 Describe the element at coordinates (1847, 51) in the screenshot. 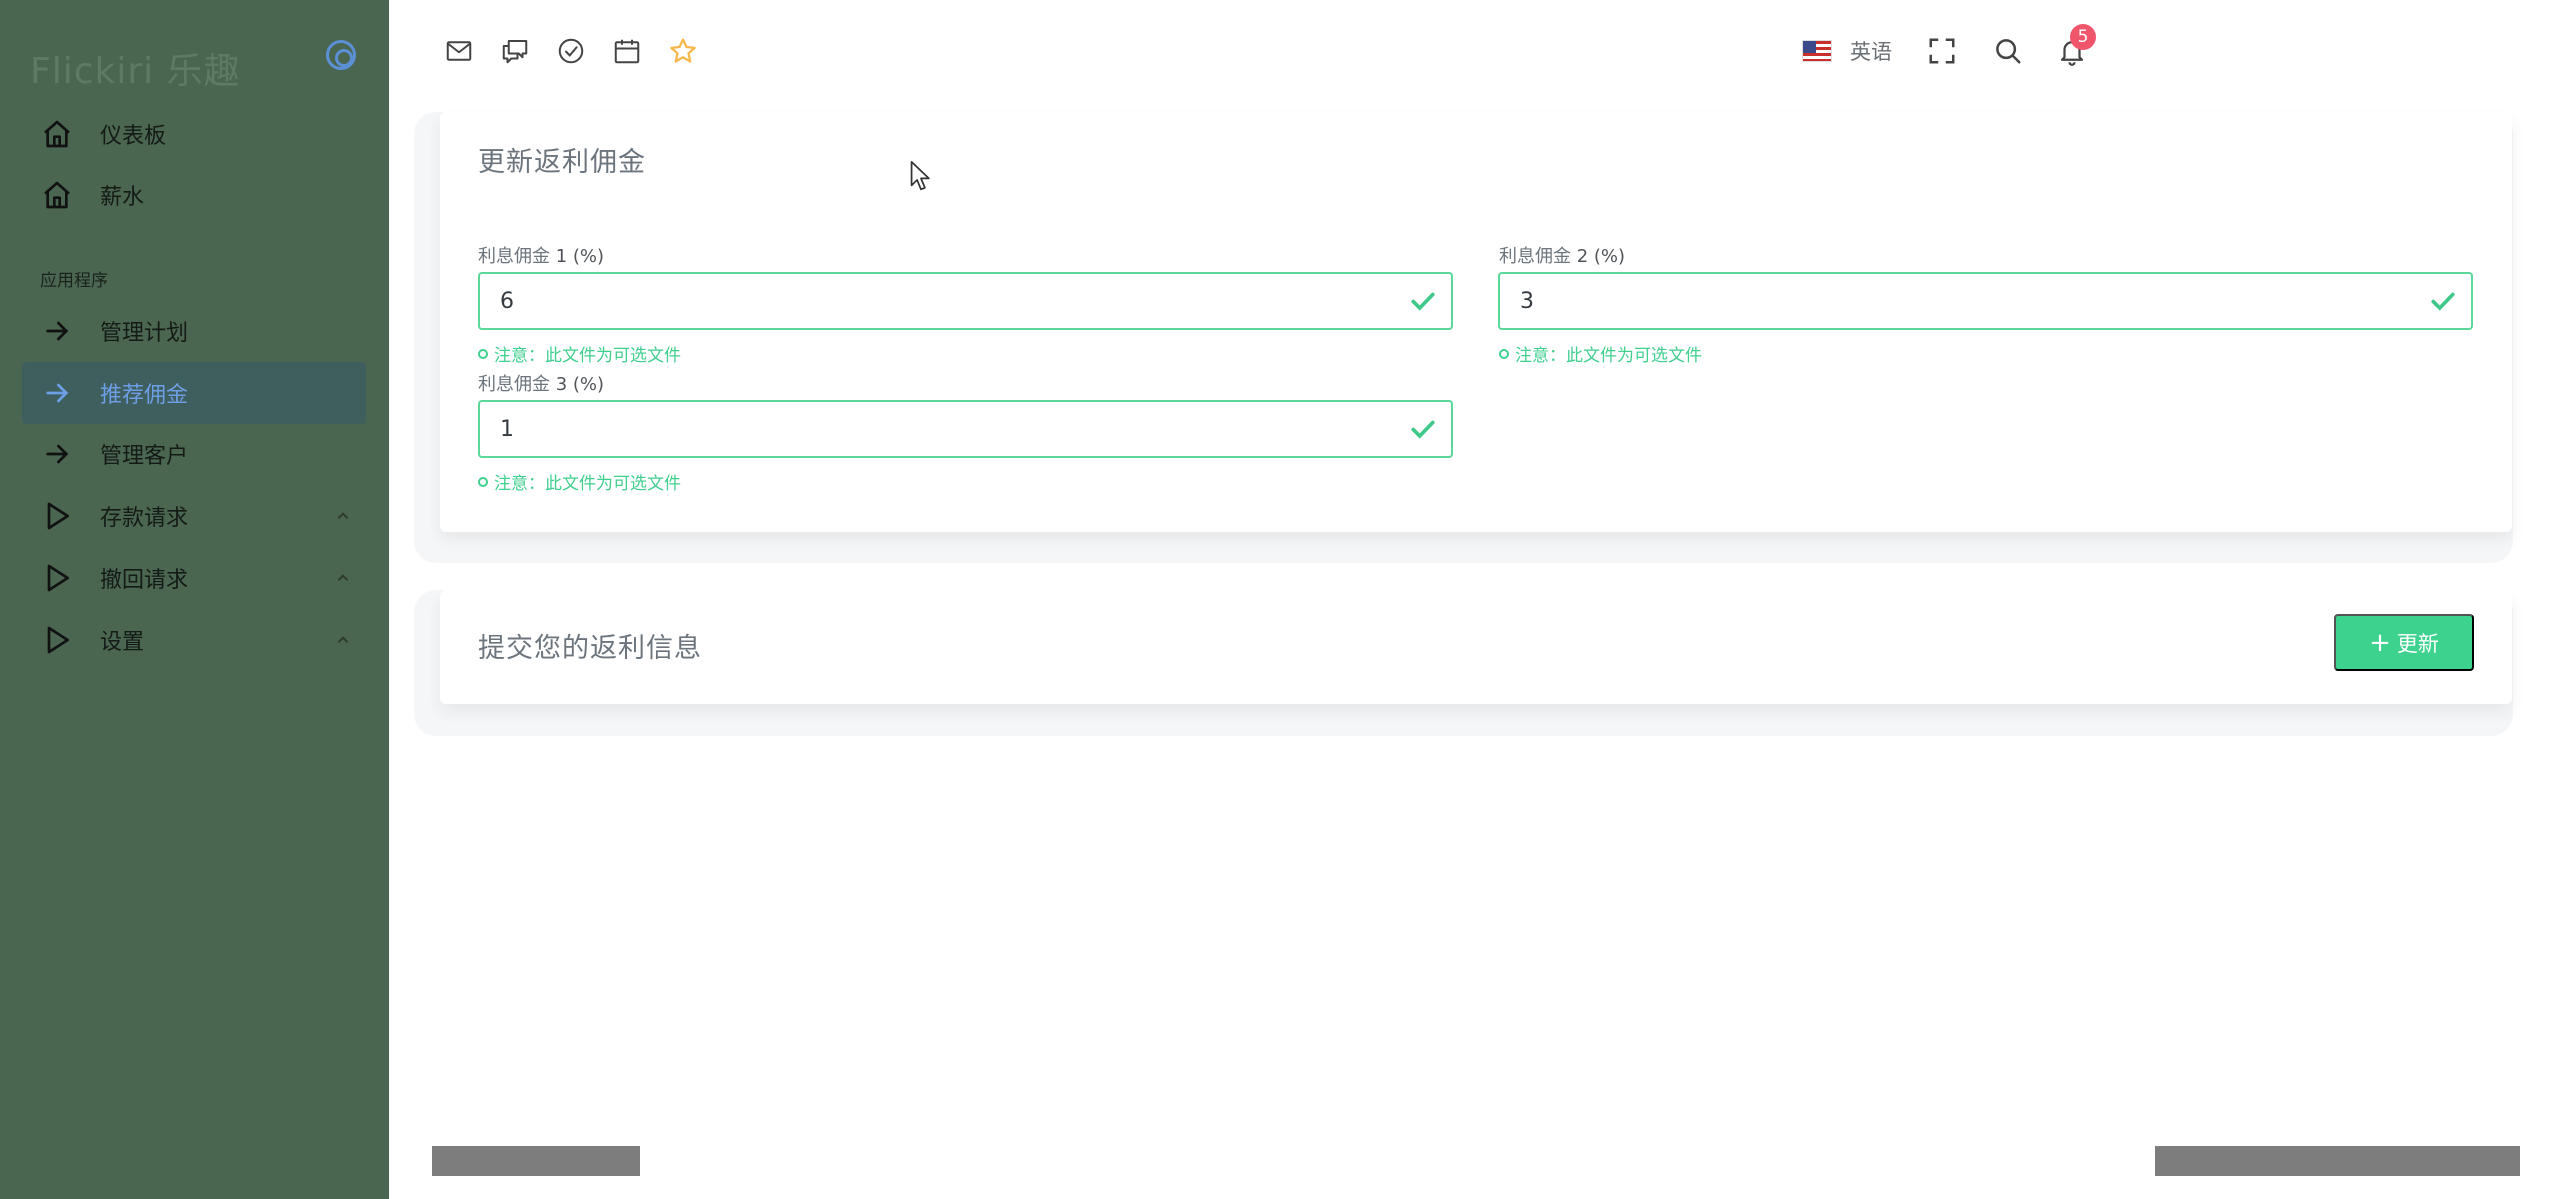

I see `language-selector: 英语` at that location.